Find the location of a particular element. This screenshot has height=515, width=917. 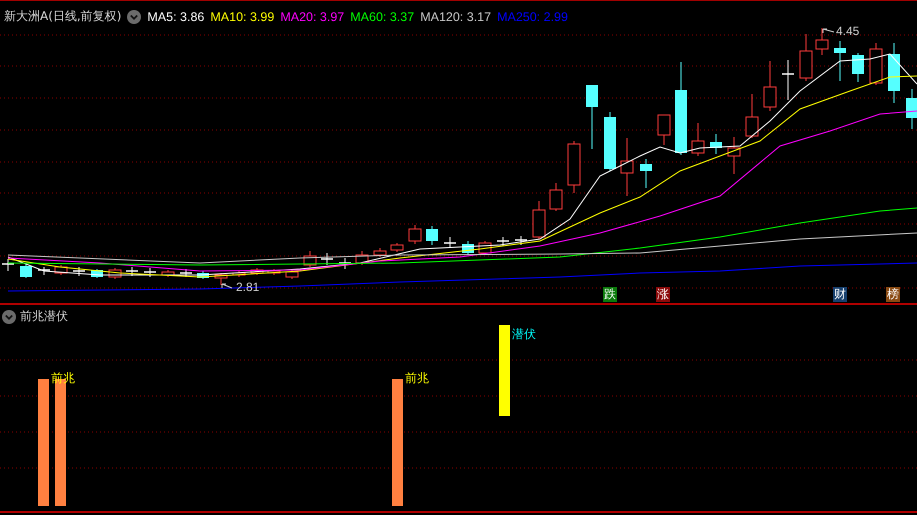

ma-value: MA60: 3.37 is located at coordinates (382, 17).